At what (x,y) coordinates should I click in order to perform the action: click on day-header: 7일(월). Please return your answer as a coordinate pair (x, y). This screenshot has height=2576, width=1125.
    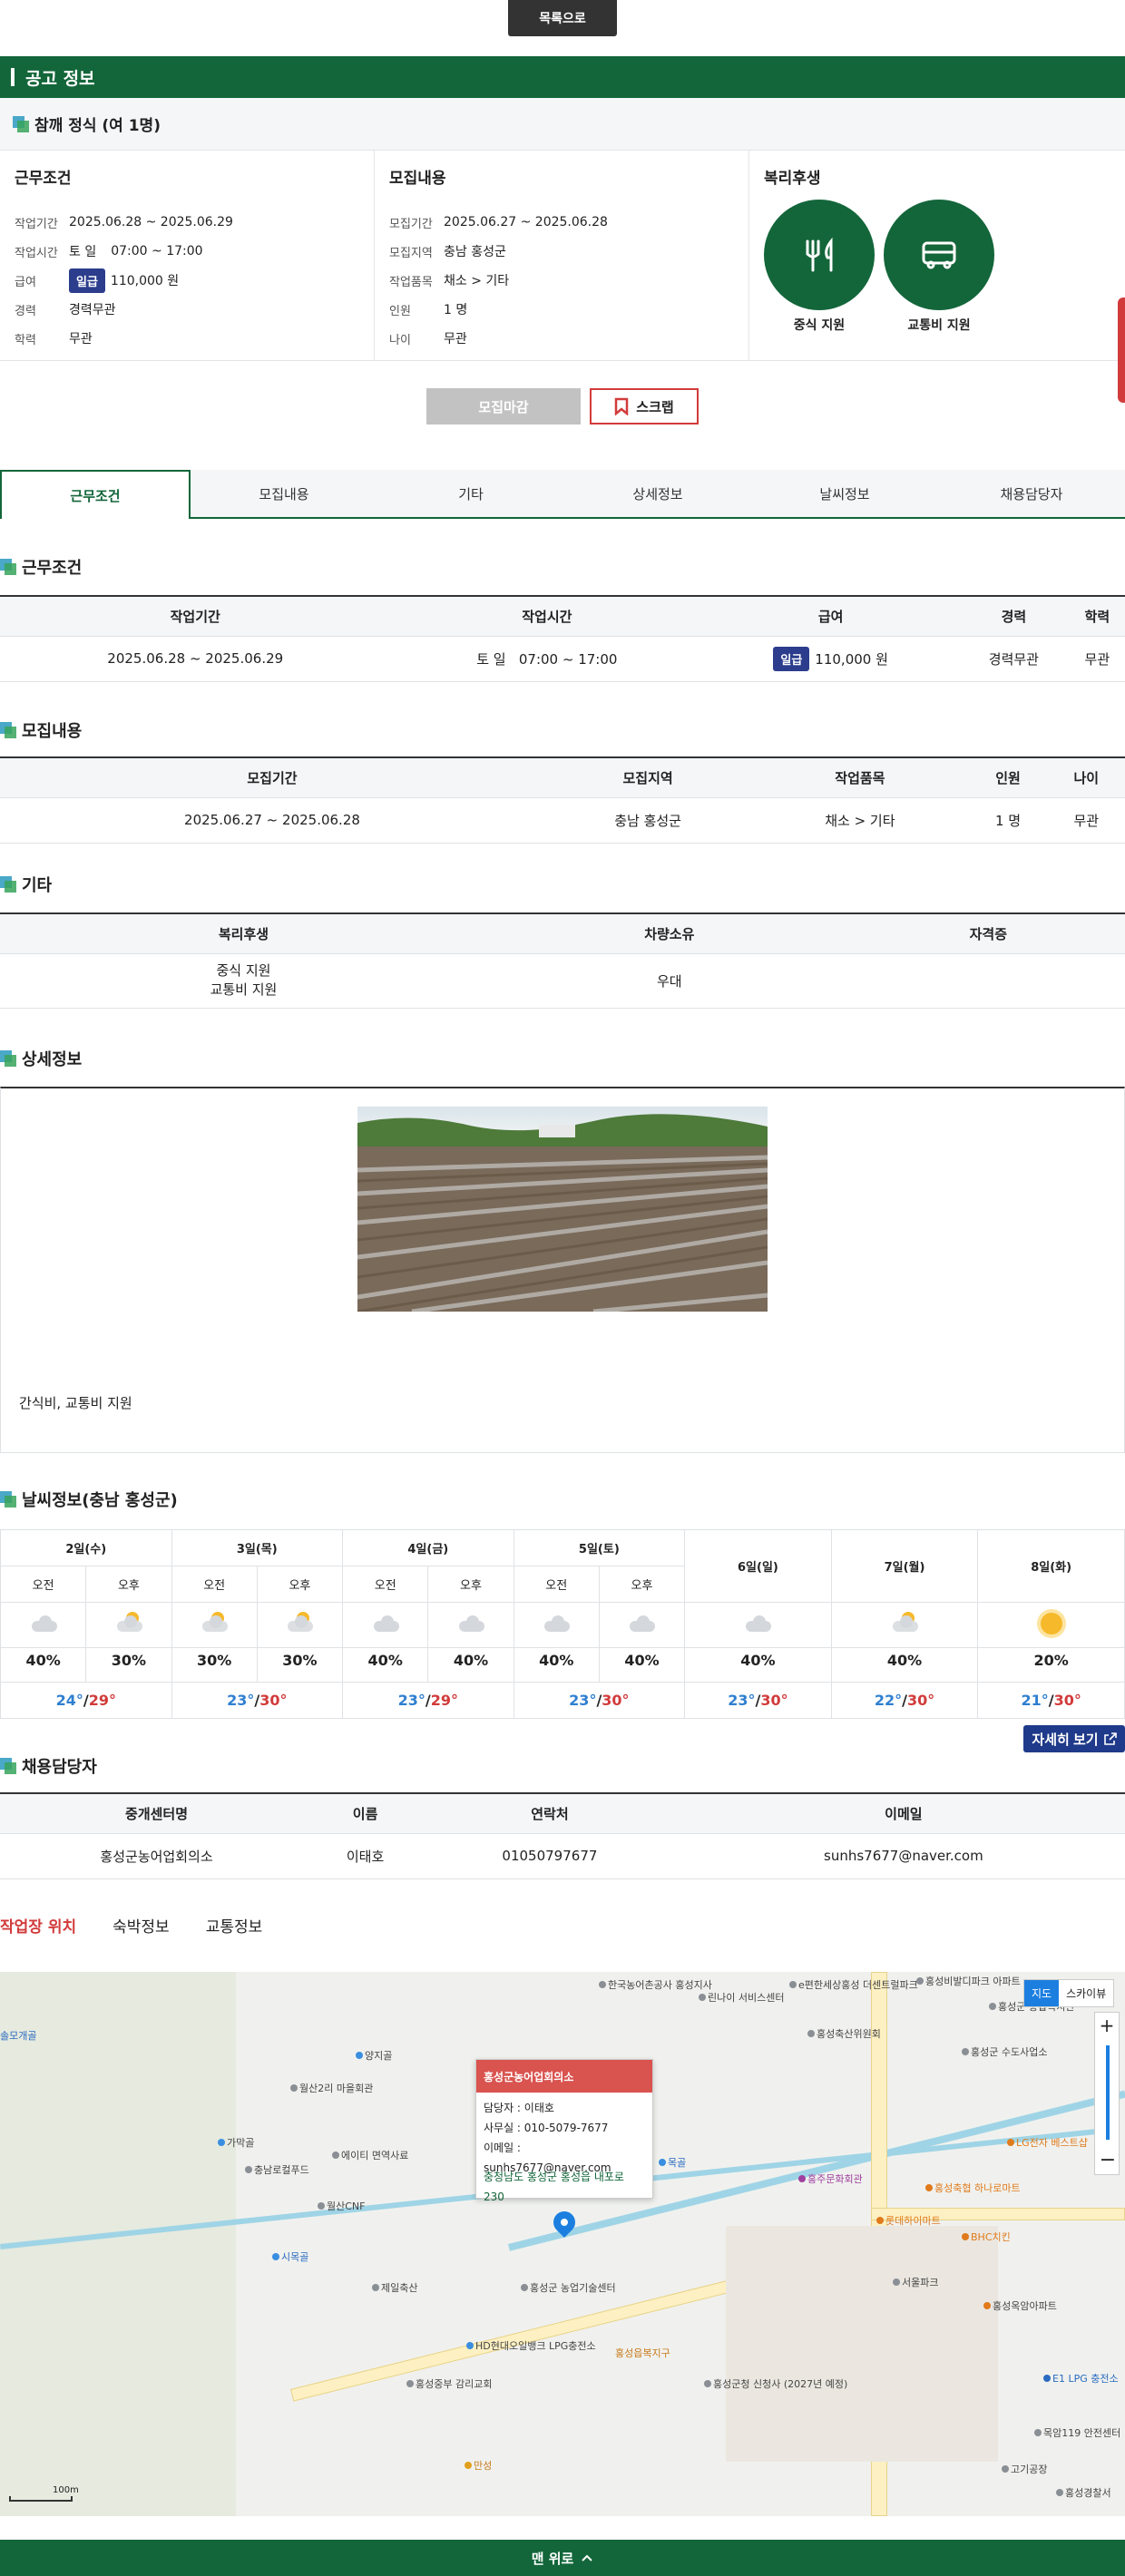
    Looking at the image, I should click on (904, 1566).